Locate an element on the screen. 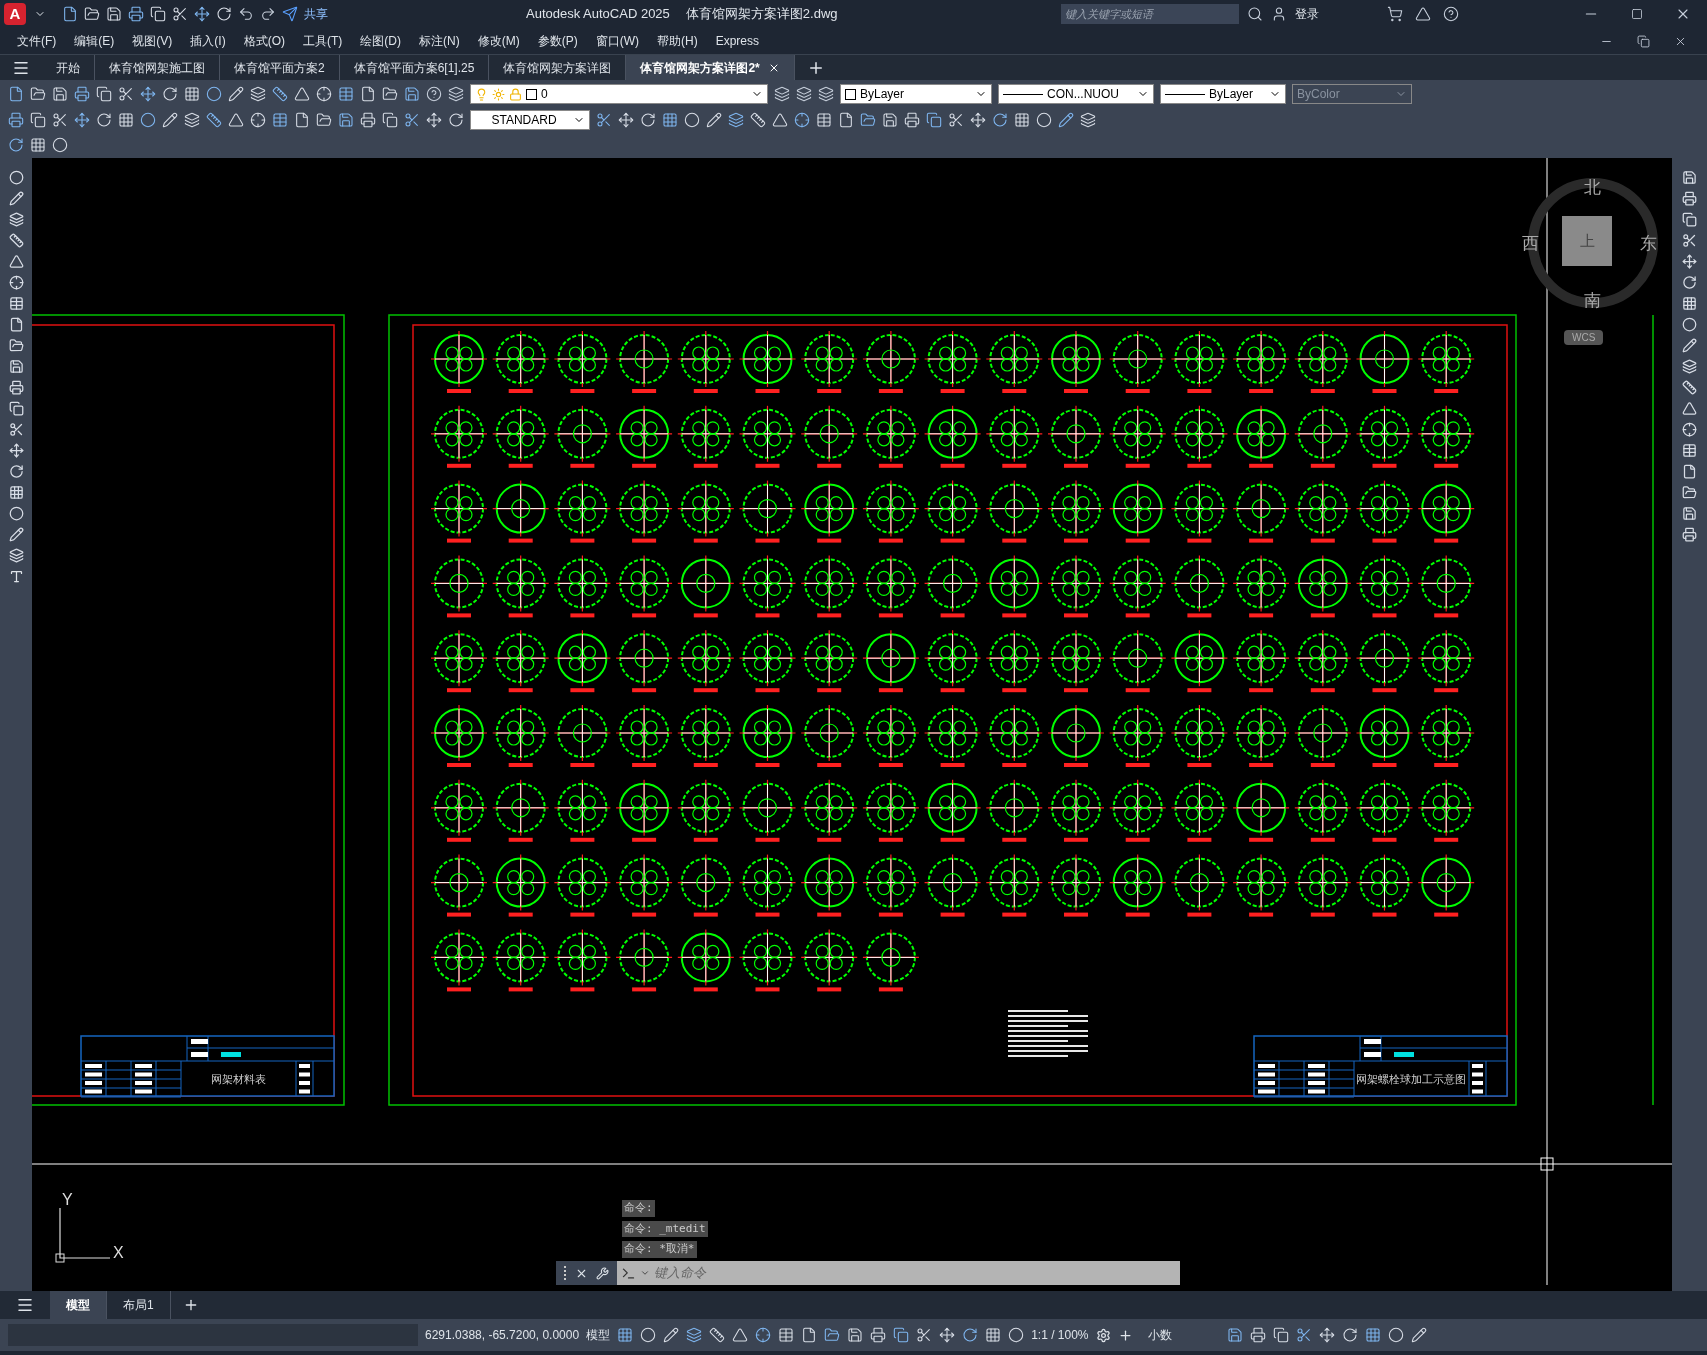  compass-label: 南 is located at coordinates (1592, 301).